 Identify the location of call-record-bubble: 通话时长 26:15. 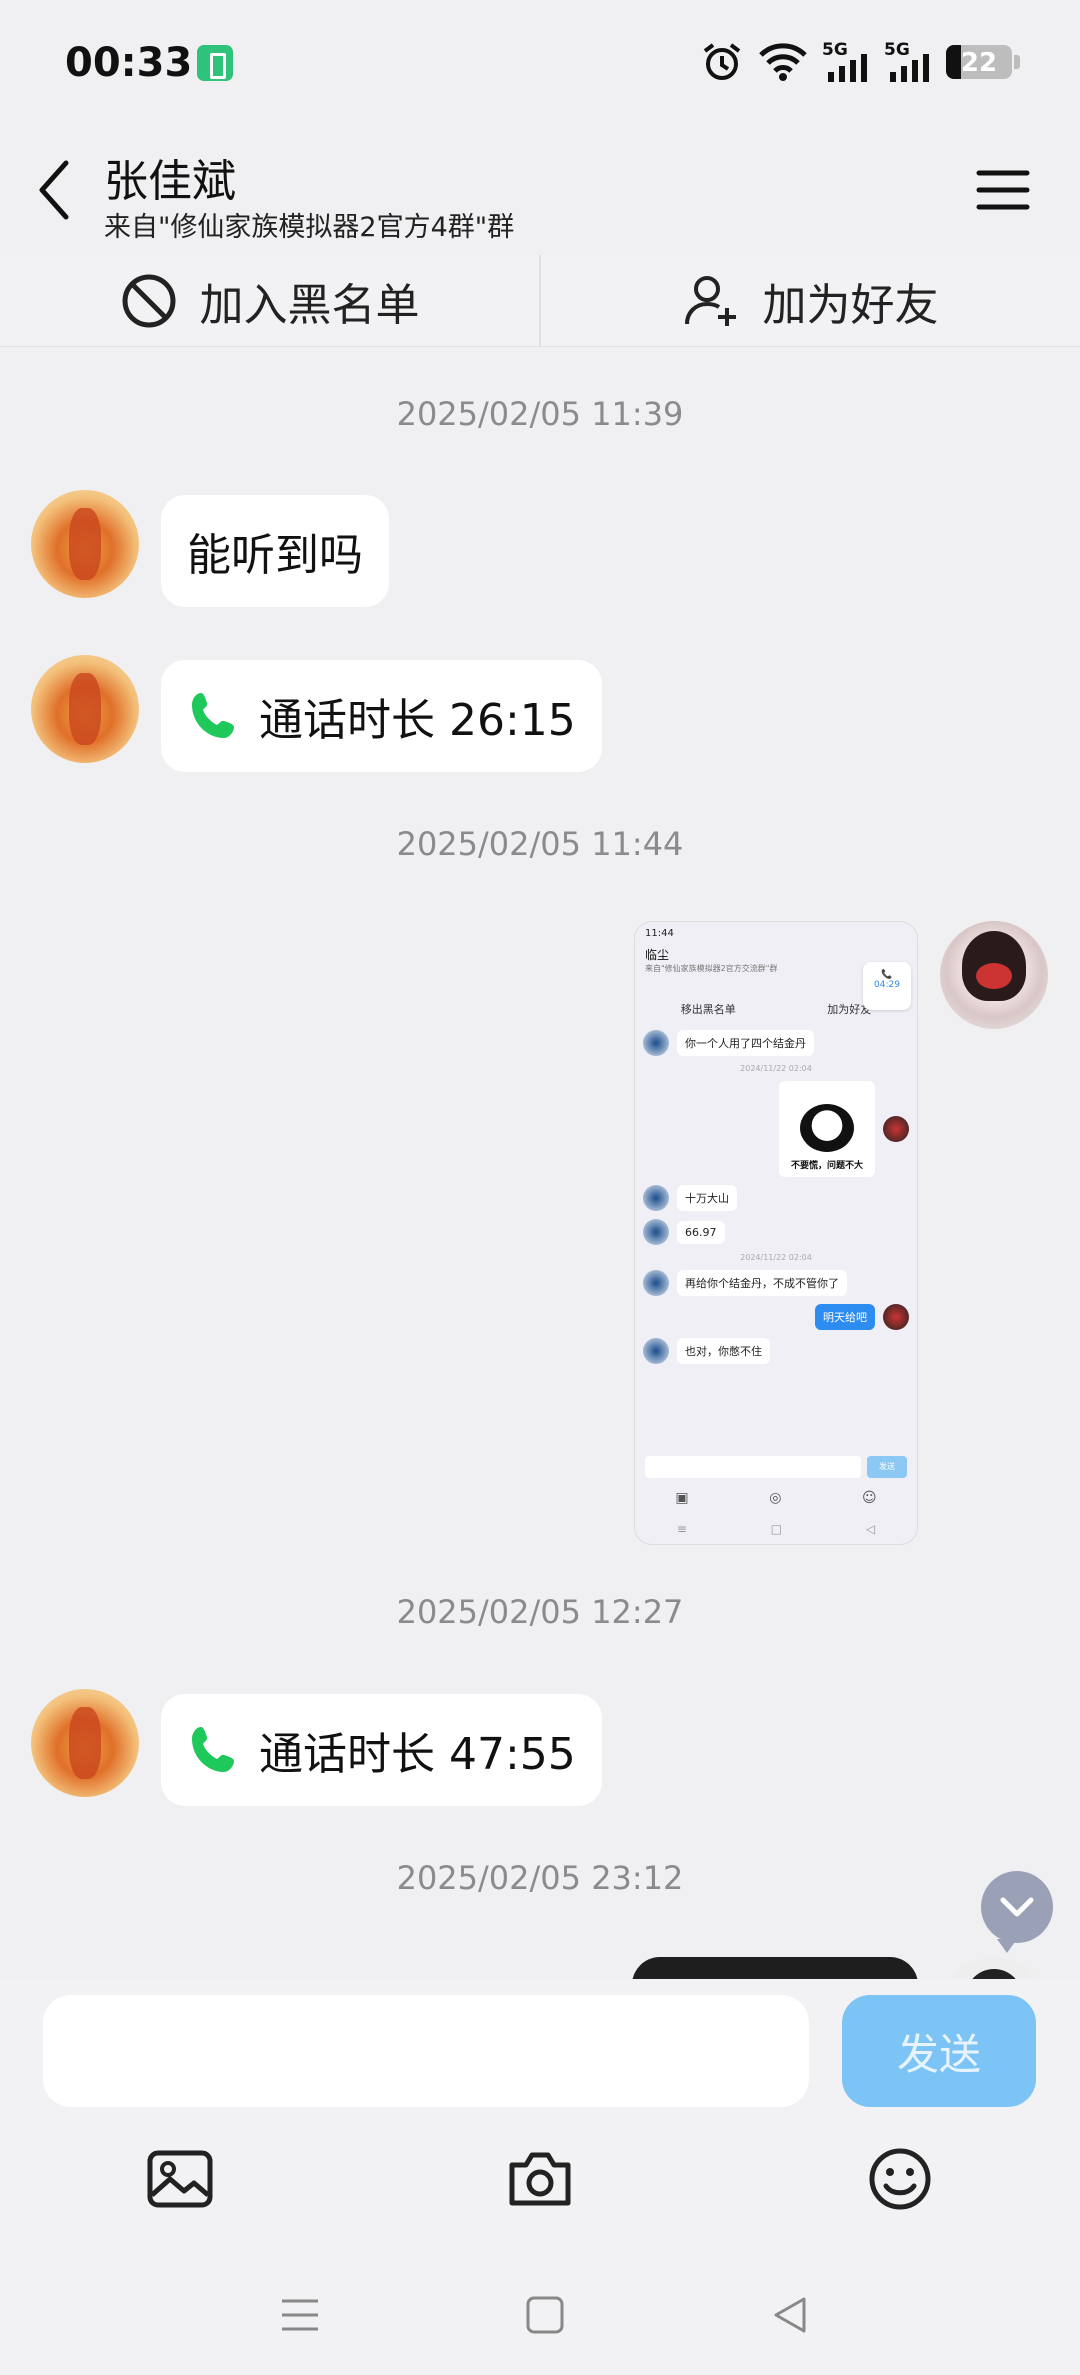
(381, 716).